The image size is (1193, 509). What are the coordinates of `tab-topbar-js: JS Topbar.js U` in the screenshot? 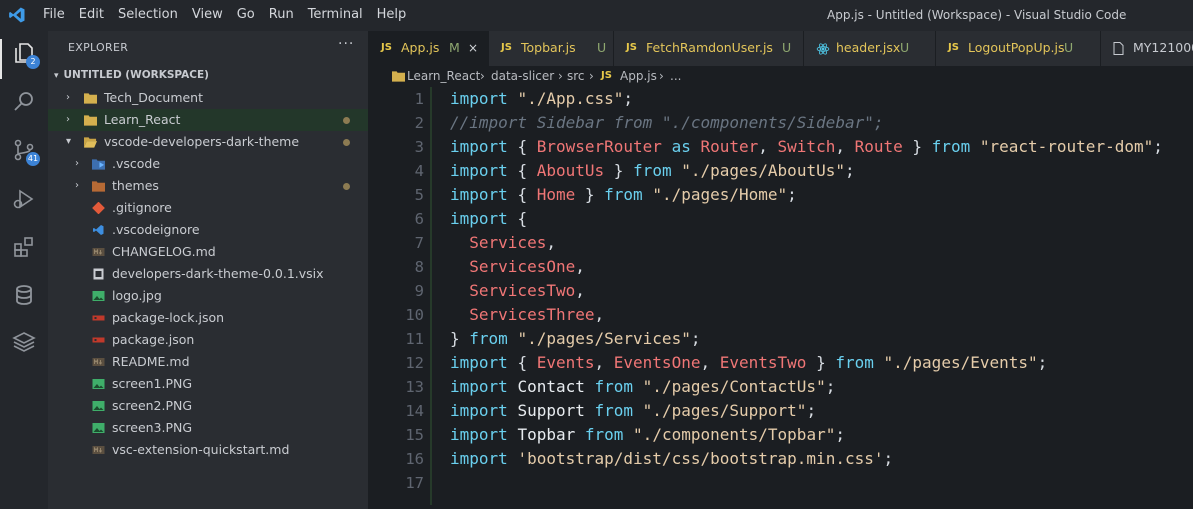 It's located at (551, 48).